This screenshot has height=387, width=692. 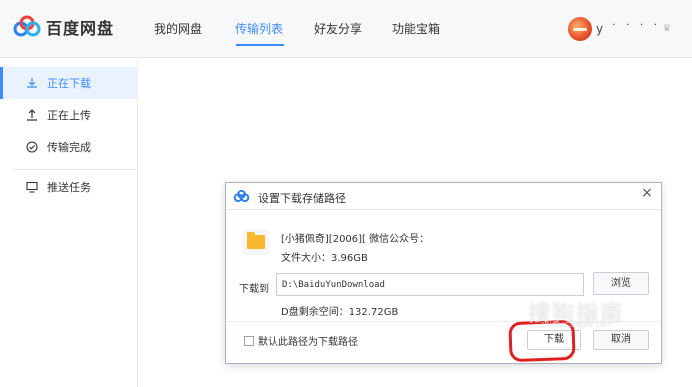 What do you see at coordinates (430, 284) in the screenshot?
I see `download-path-input` at bounding box center [430, 284].